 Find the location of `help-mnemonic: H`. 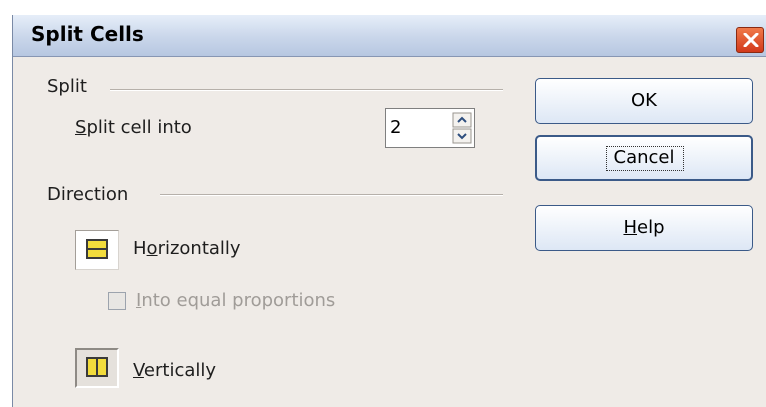

help-mnemonic: H is located at coordinates (630, 227).